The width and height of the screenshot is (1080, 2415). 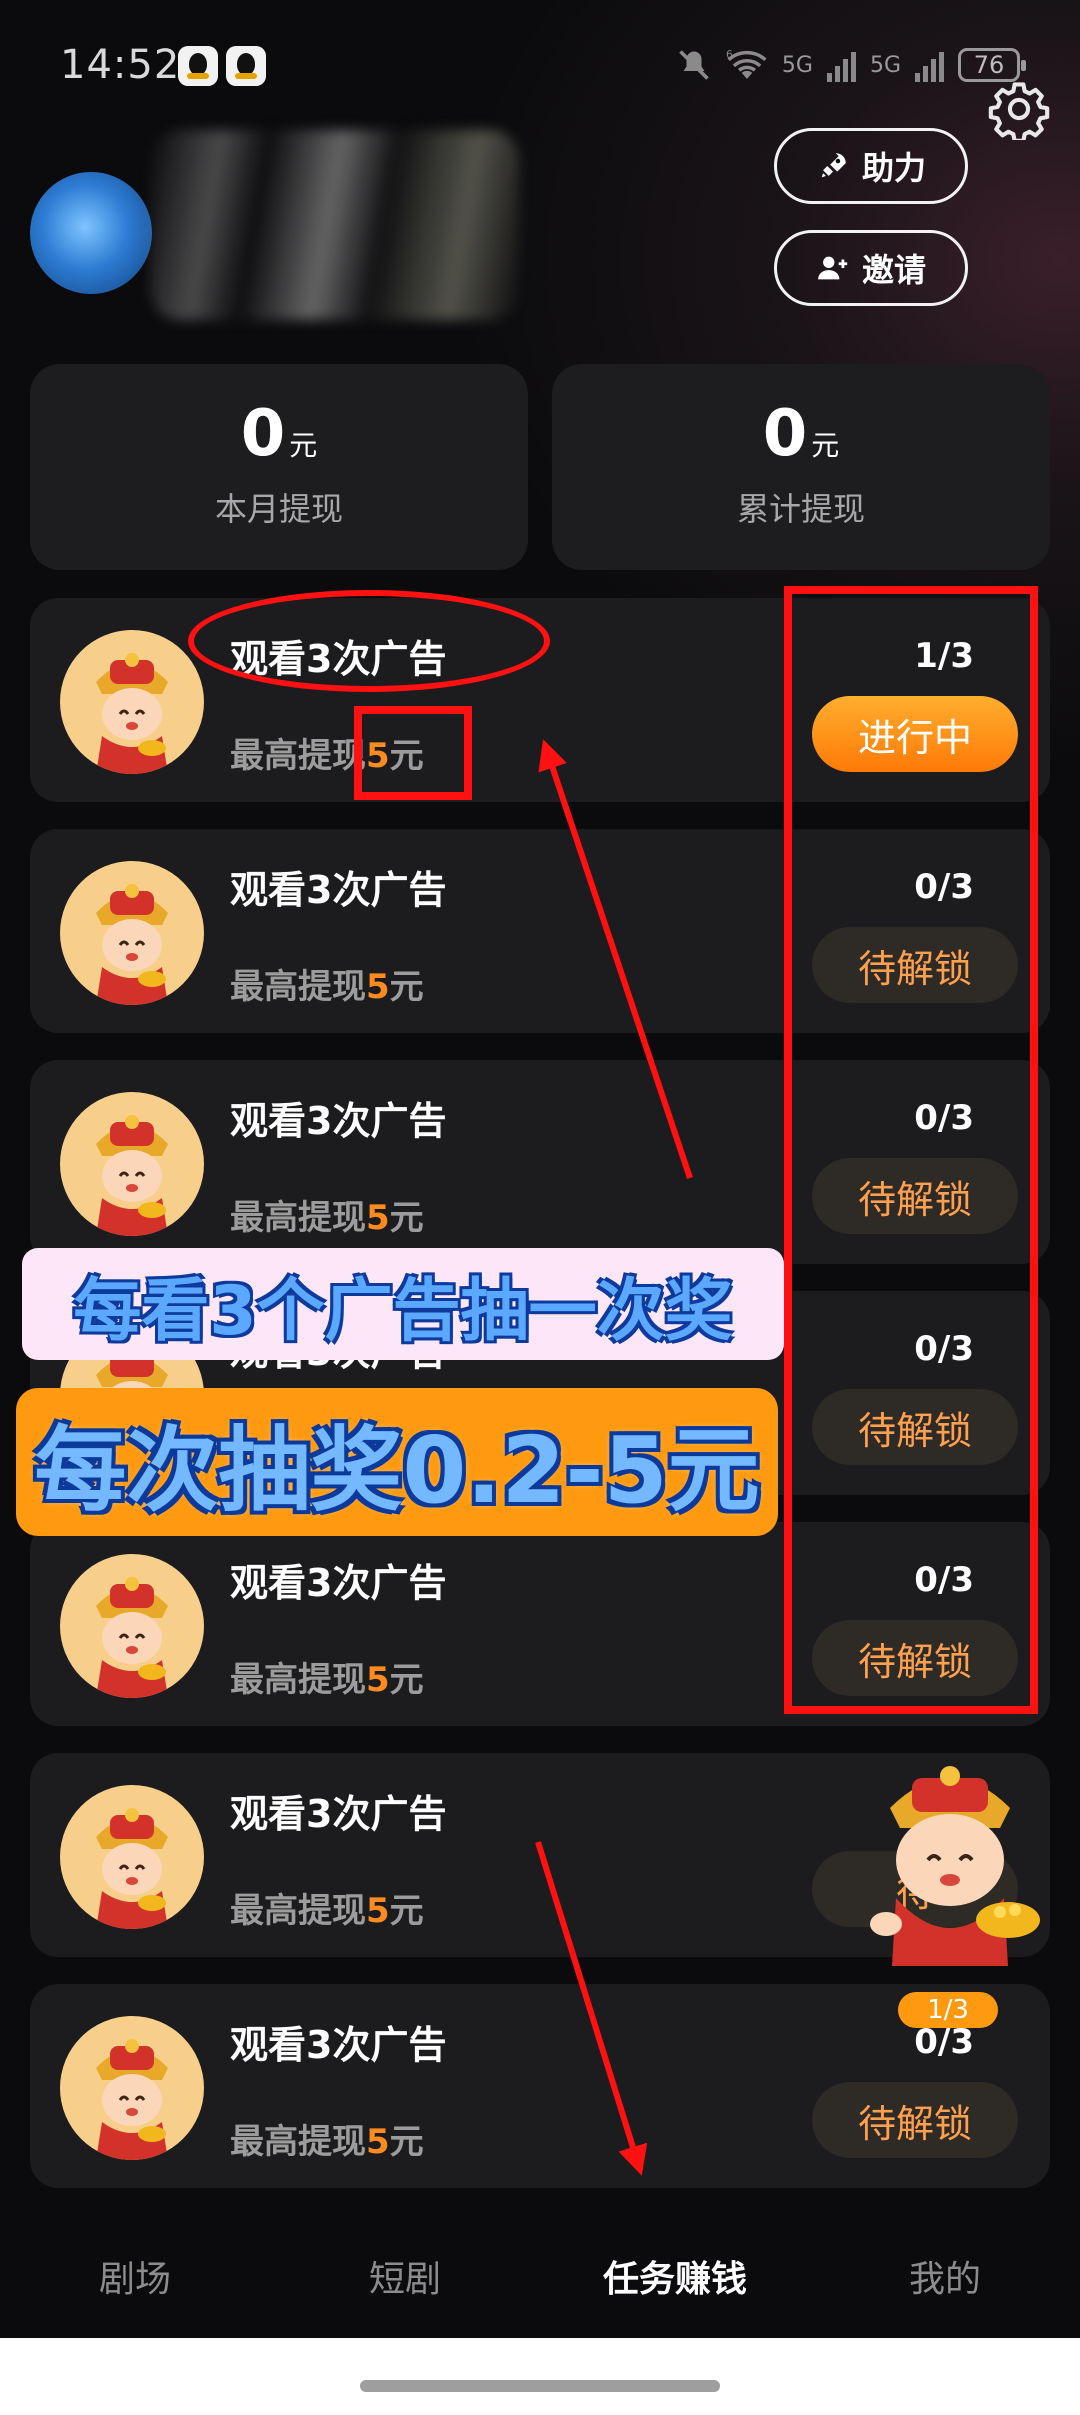 What do you see at coordinates (833, 165) in the screenshot?
I see `rocket-icon` at bounding box center [833, 165].